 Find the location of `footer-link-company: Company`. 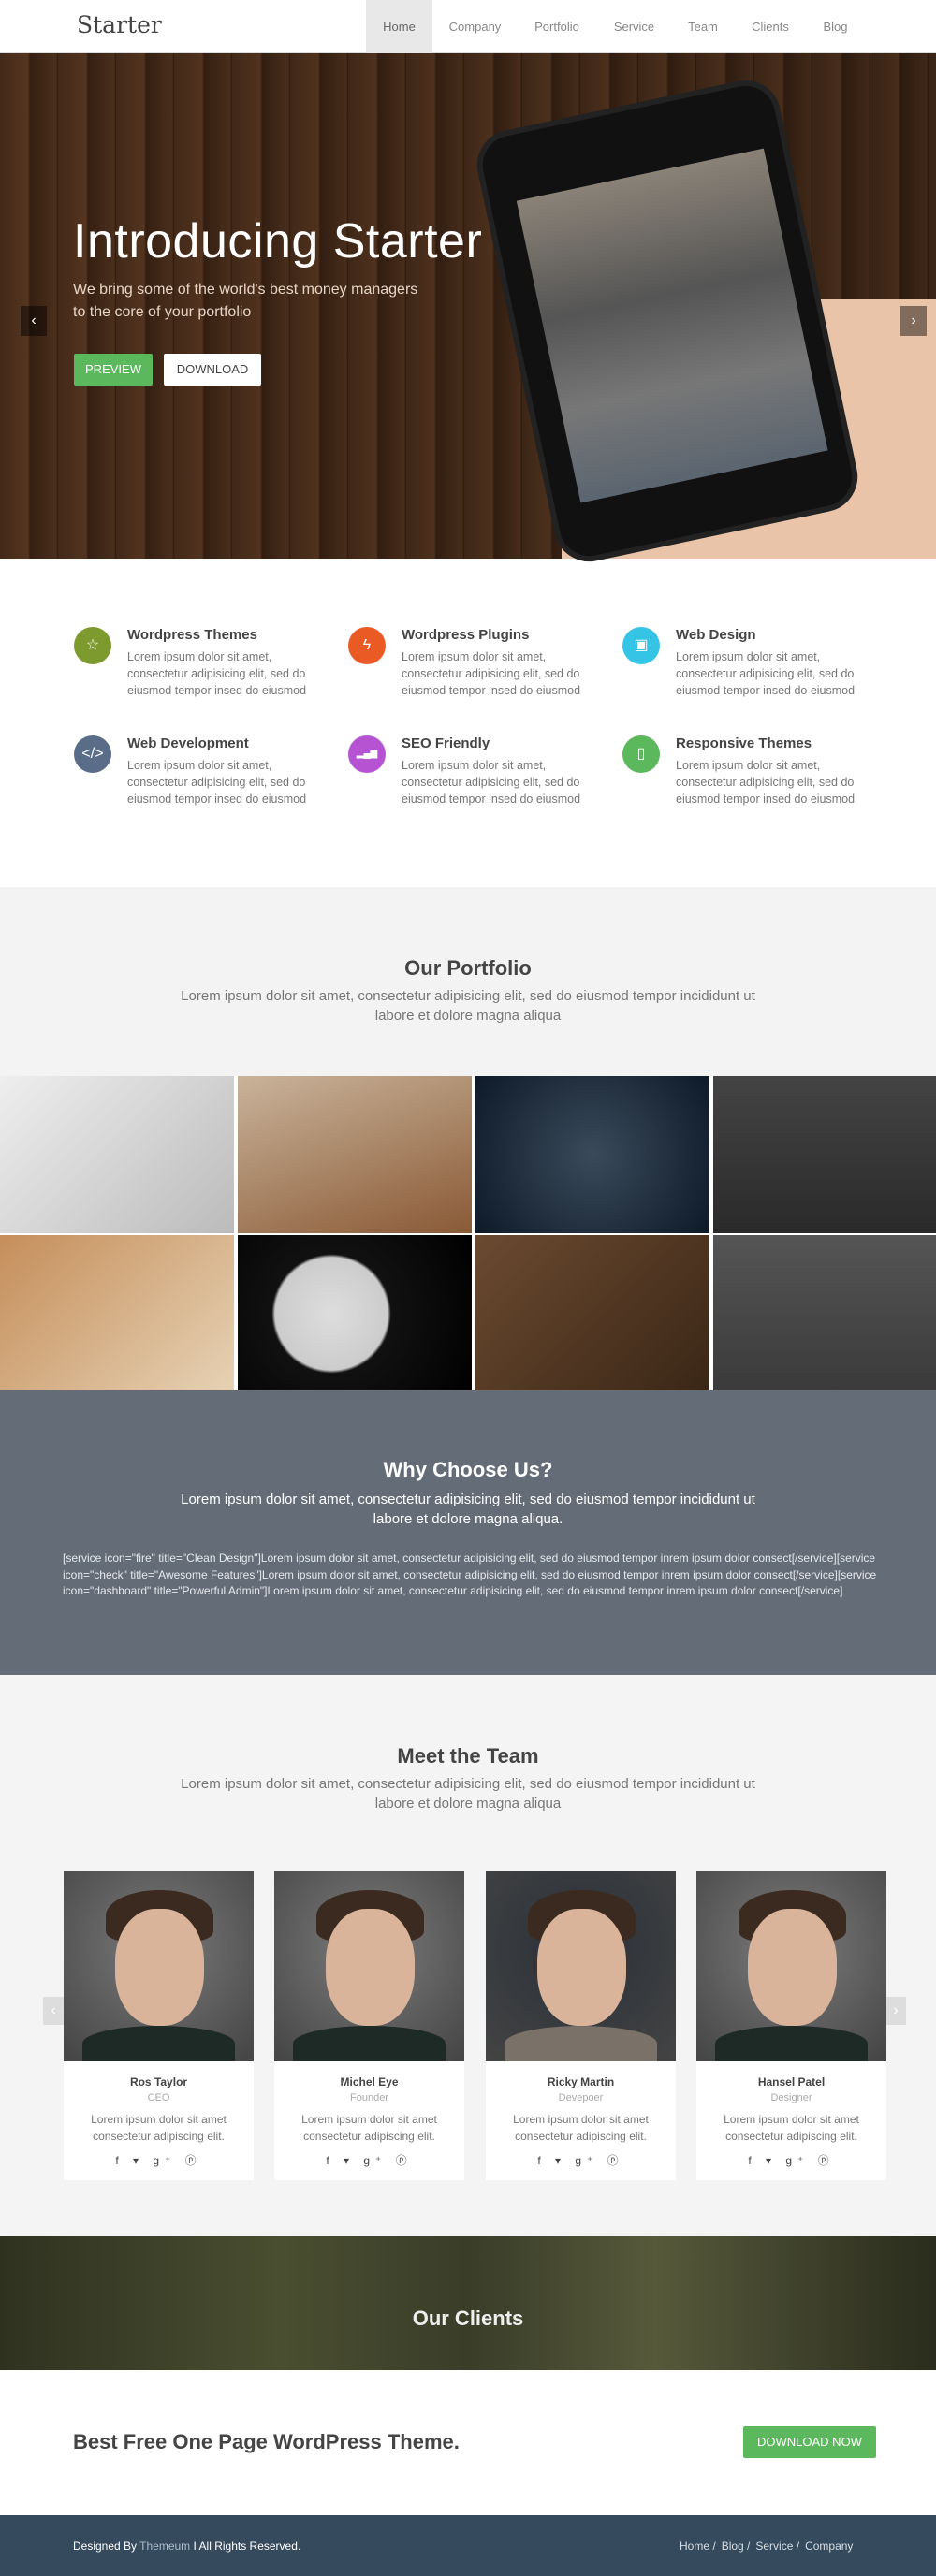

footer-link-company: Company is located at coordinates (829, 2546).